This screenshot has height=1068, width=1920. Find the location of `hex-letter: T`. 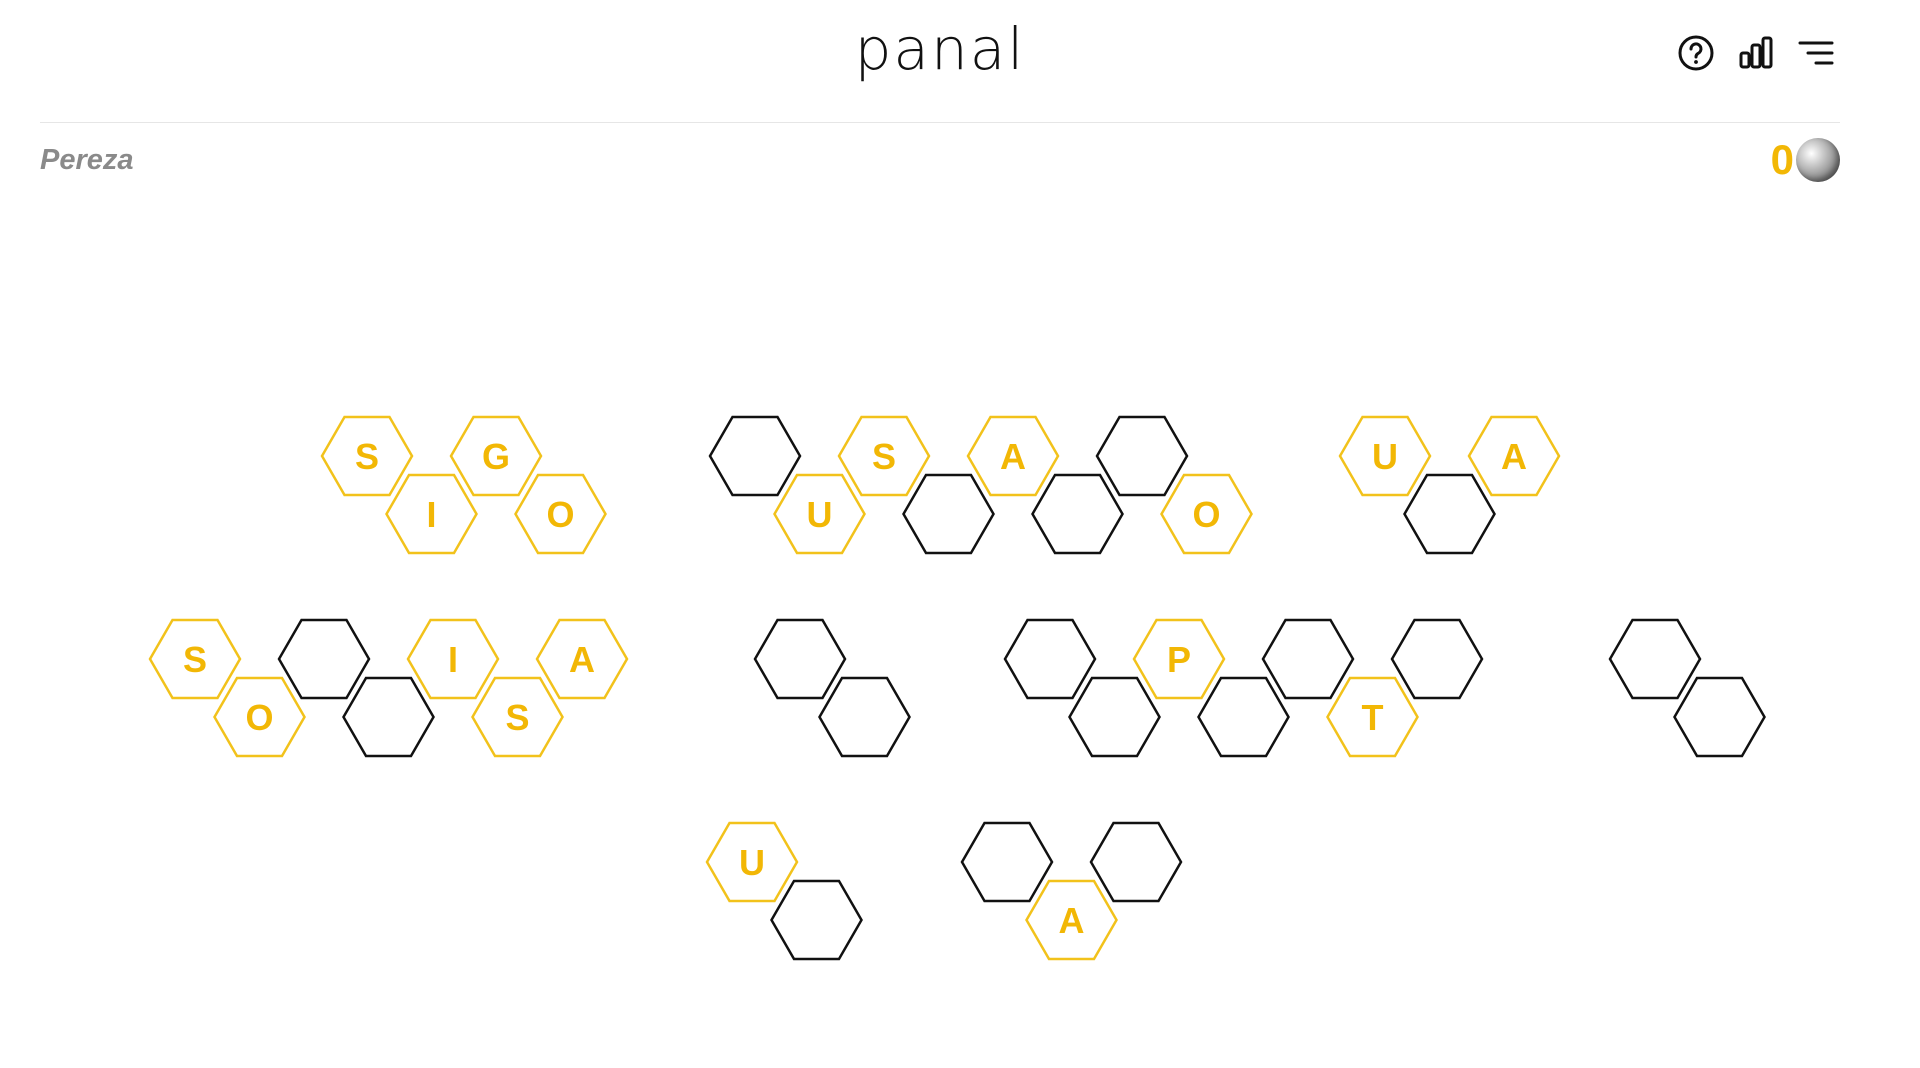

hex-letter: T is located at coordinates (1373, 717).